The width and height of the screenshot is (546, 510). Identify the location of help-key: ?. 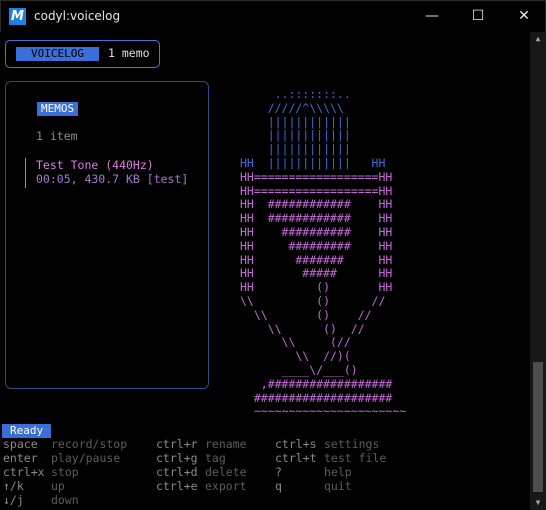
(278, 472).